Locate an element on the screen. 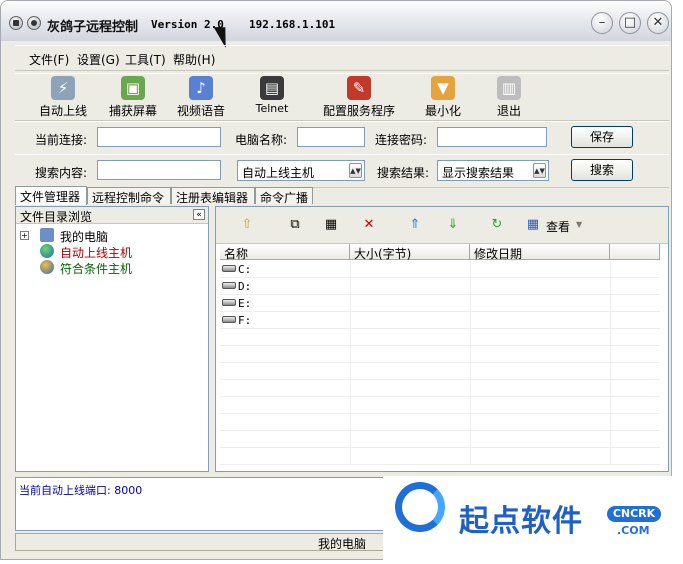 The image size is (683, 564). menu-file: 文件(F) is located at coordinates (49, 59).